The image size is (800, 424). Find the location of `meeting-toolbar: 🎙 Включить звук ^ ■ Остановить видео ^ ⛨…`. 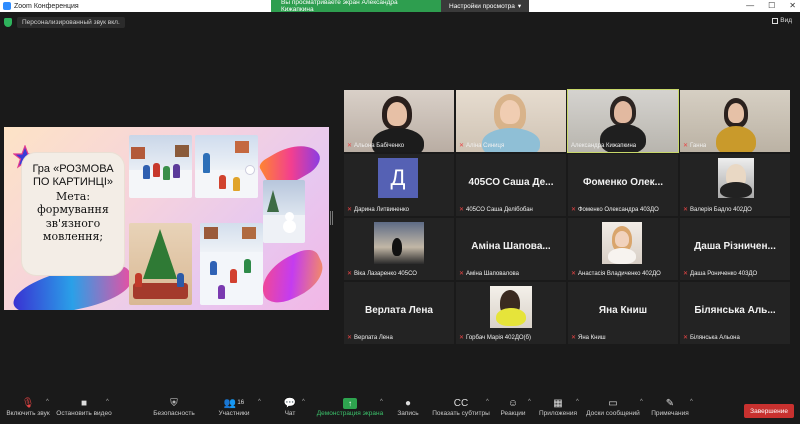

meeting-toolbar: 🎙 Включить звук ^ ■ Остановить видео ^ ⛨… is located at coordinates (400, 409).